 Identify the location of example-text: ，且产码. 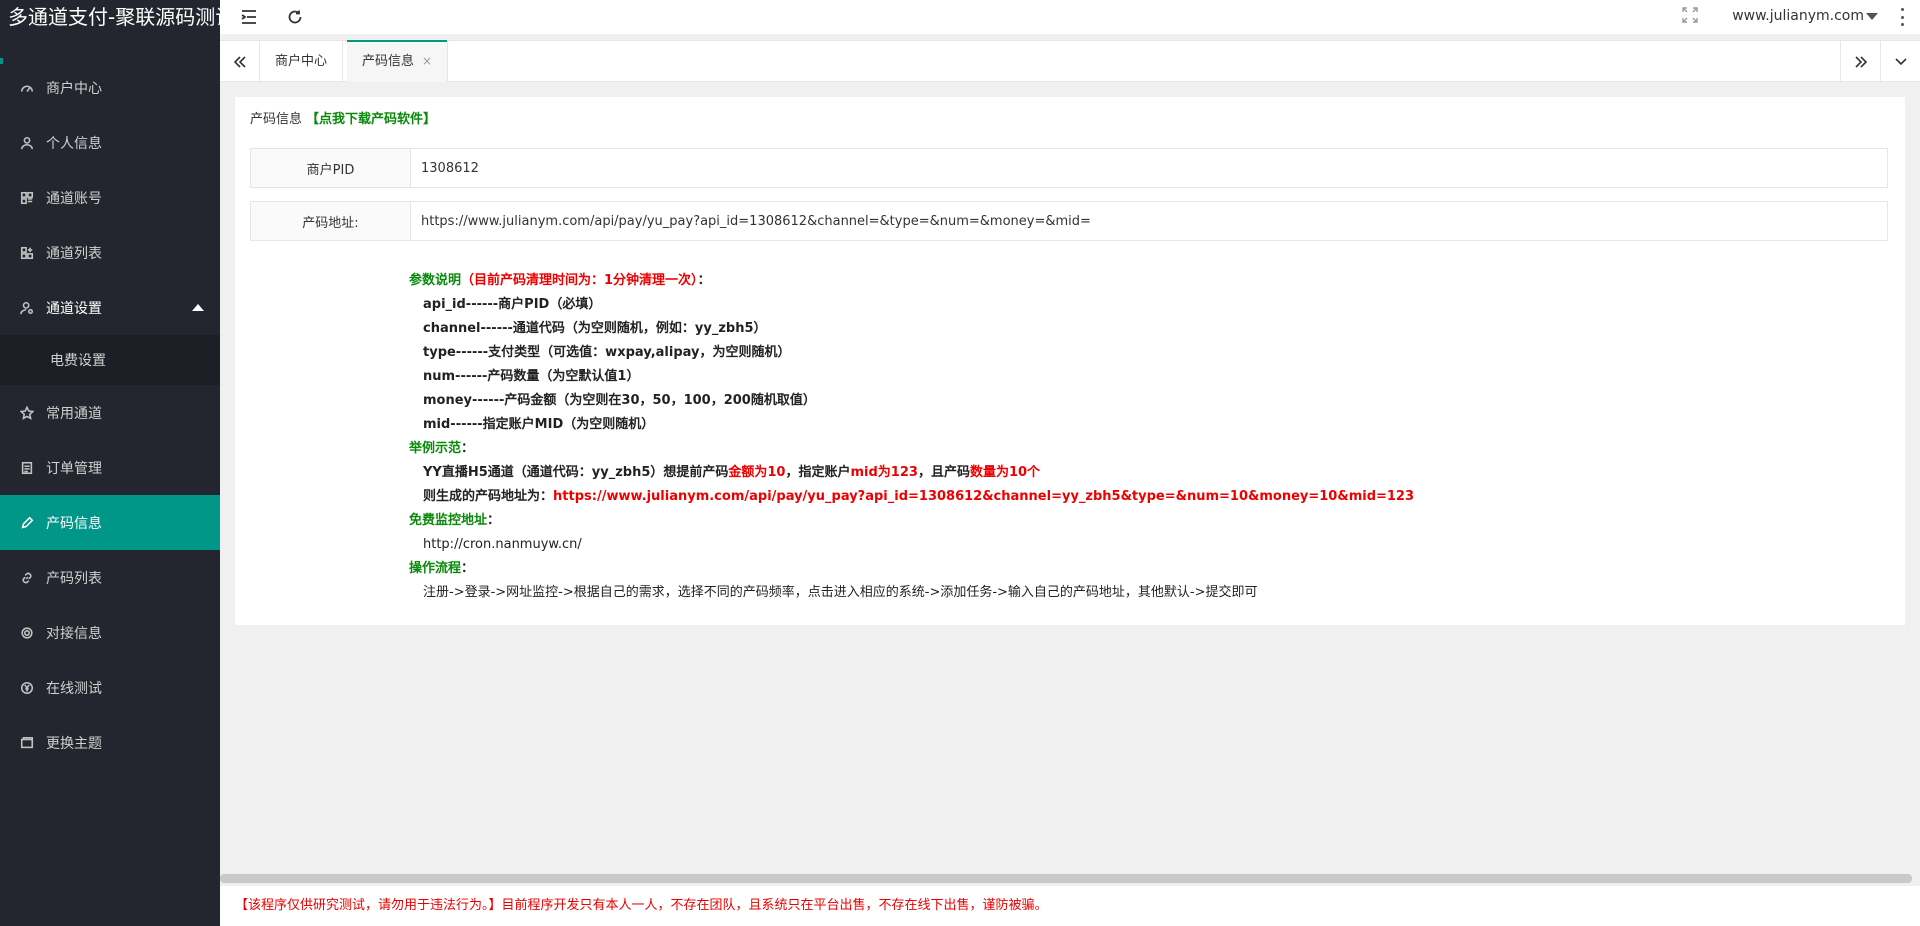
(943, 472).